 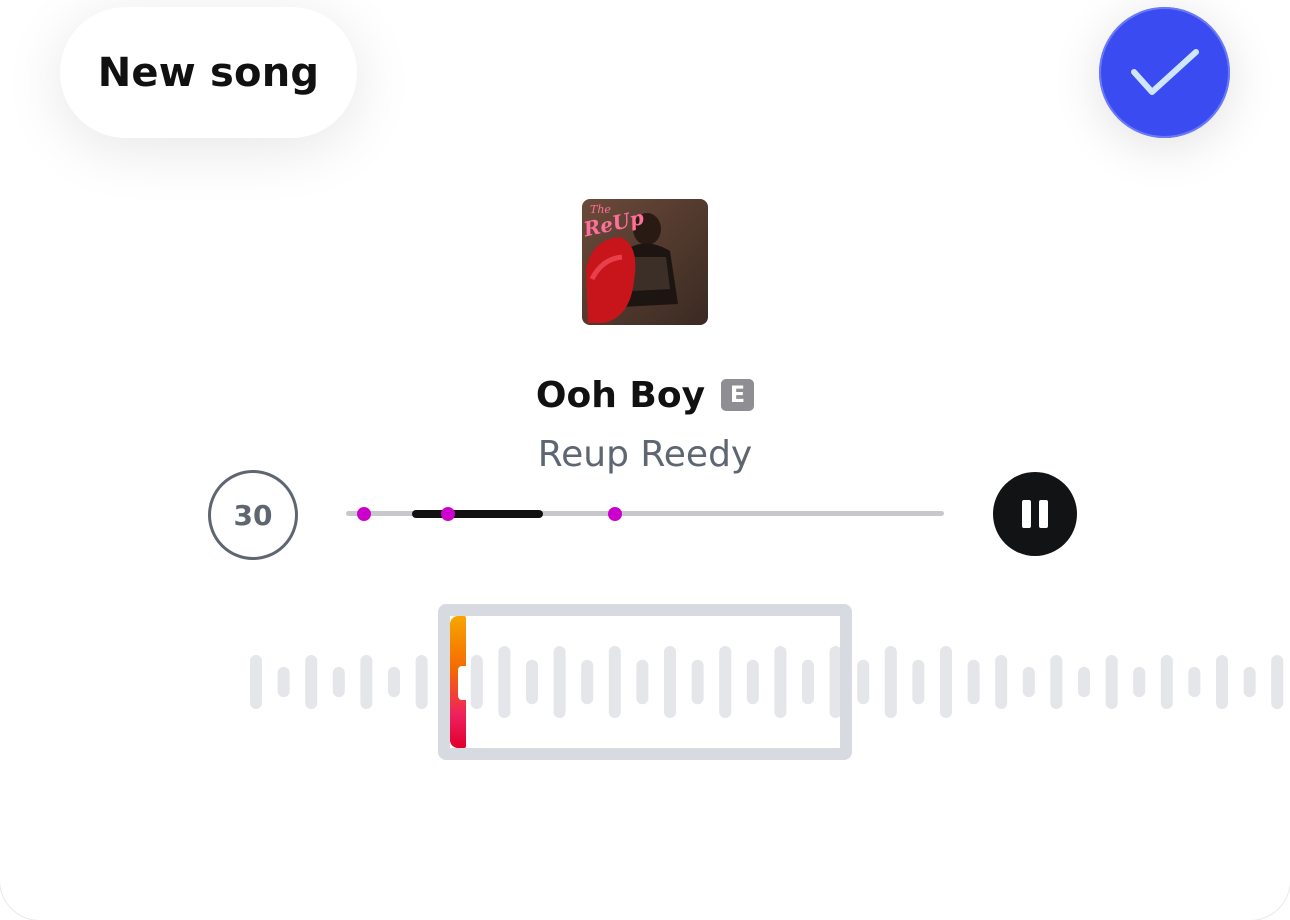 I want to click on song-title-row: Ooh Boy E, so click(x=645, y=395).